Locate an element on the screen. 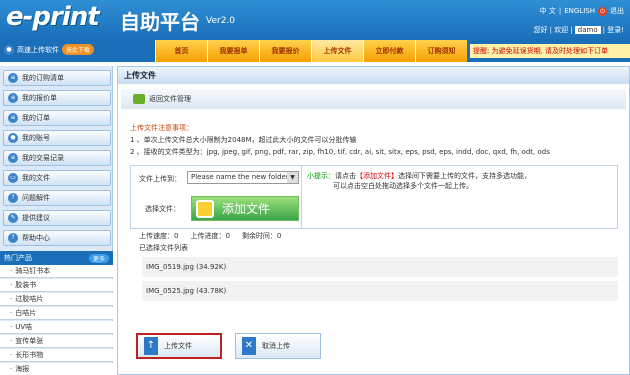  add-file-button: 添加文件 is located at coordinates (245, 208).